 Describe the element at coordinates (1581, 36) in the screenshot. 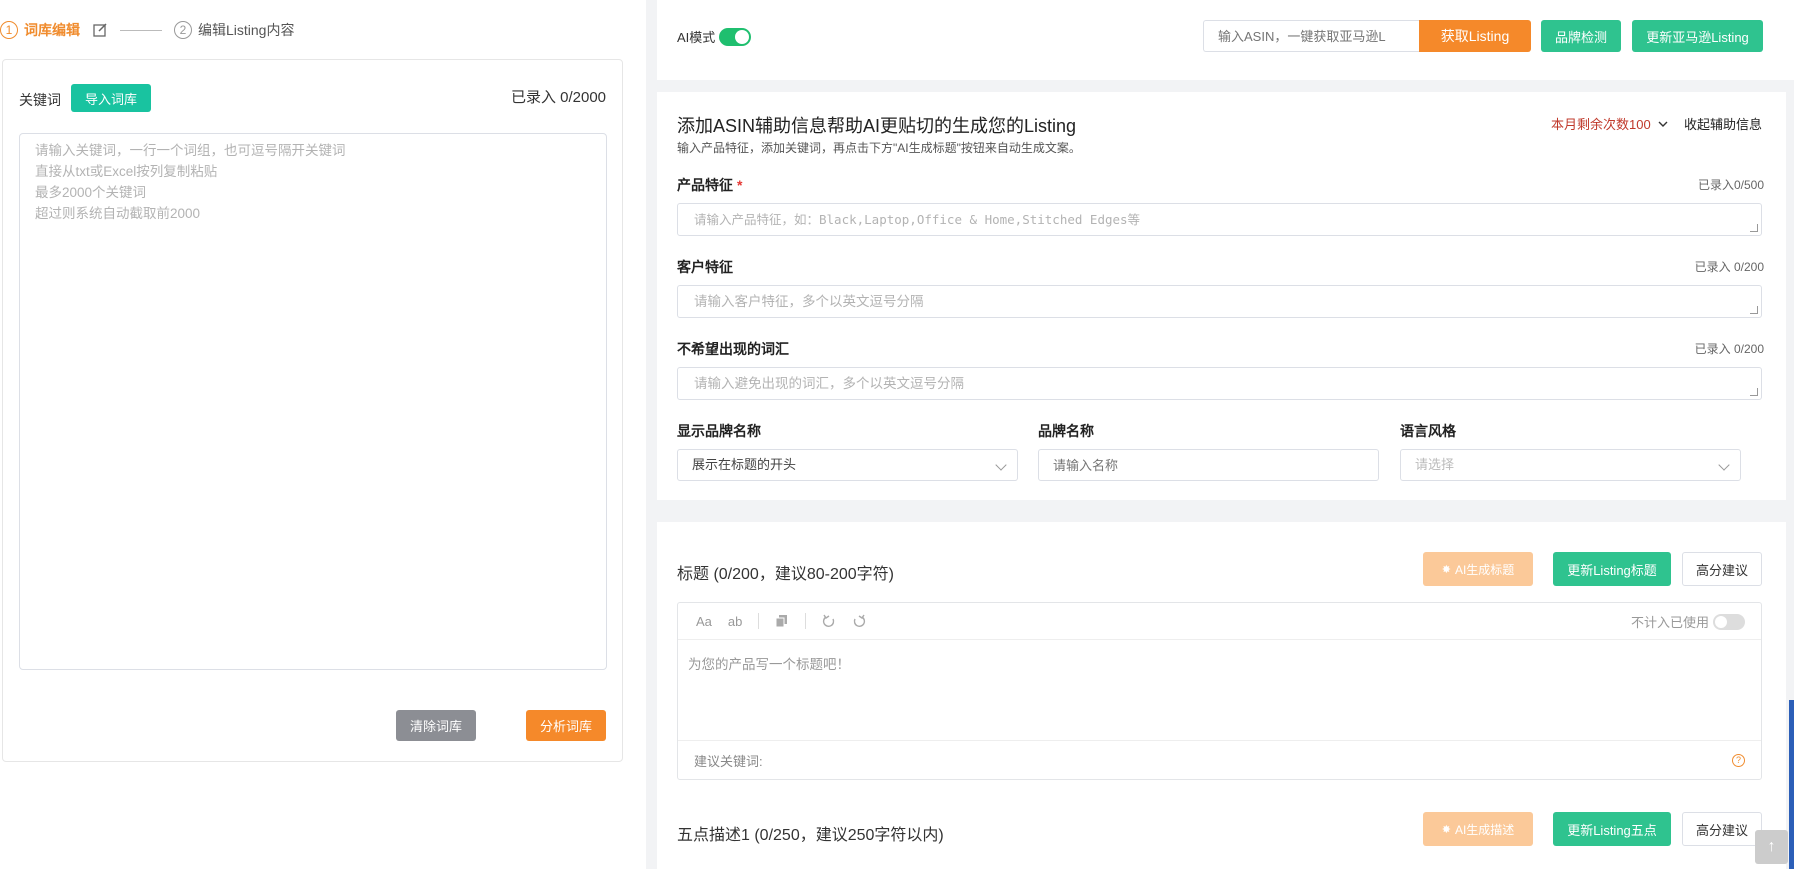

I see `brand-check-button: 品牌检测` at that location.